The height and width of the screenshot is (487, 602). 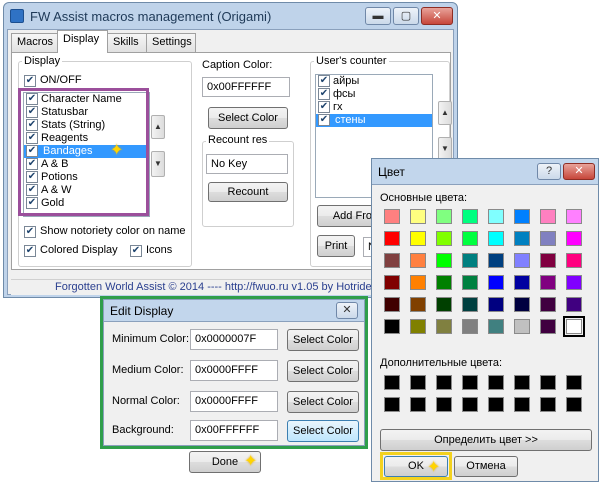 I want to click on help-button: ?, so click(x=549, y=171).